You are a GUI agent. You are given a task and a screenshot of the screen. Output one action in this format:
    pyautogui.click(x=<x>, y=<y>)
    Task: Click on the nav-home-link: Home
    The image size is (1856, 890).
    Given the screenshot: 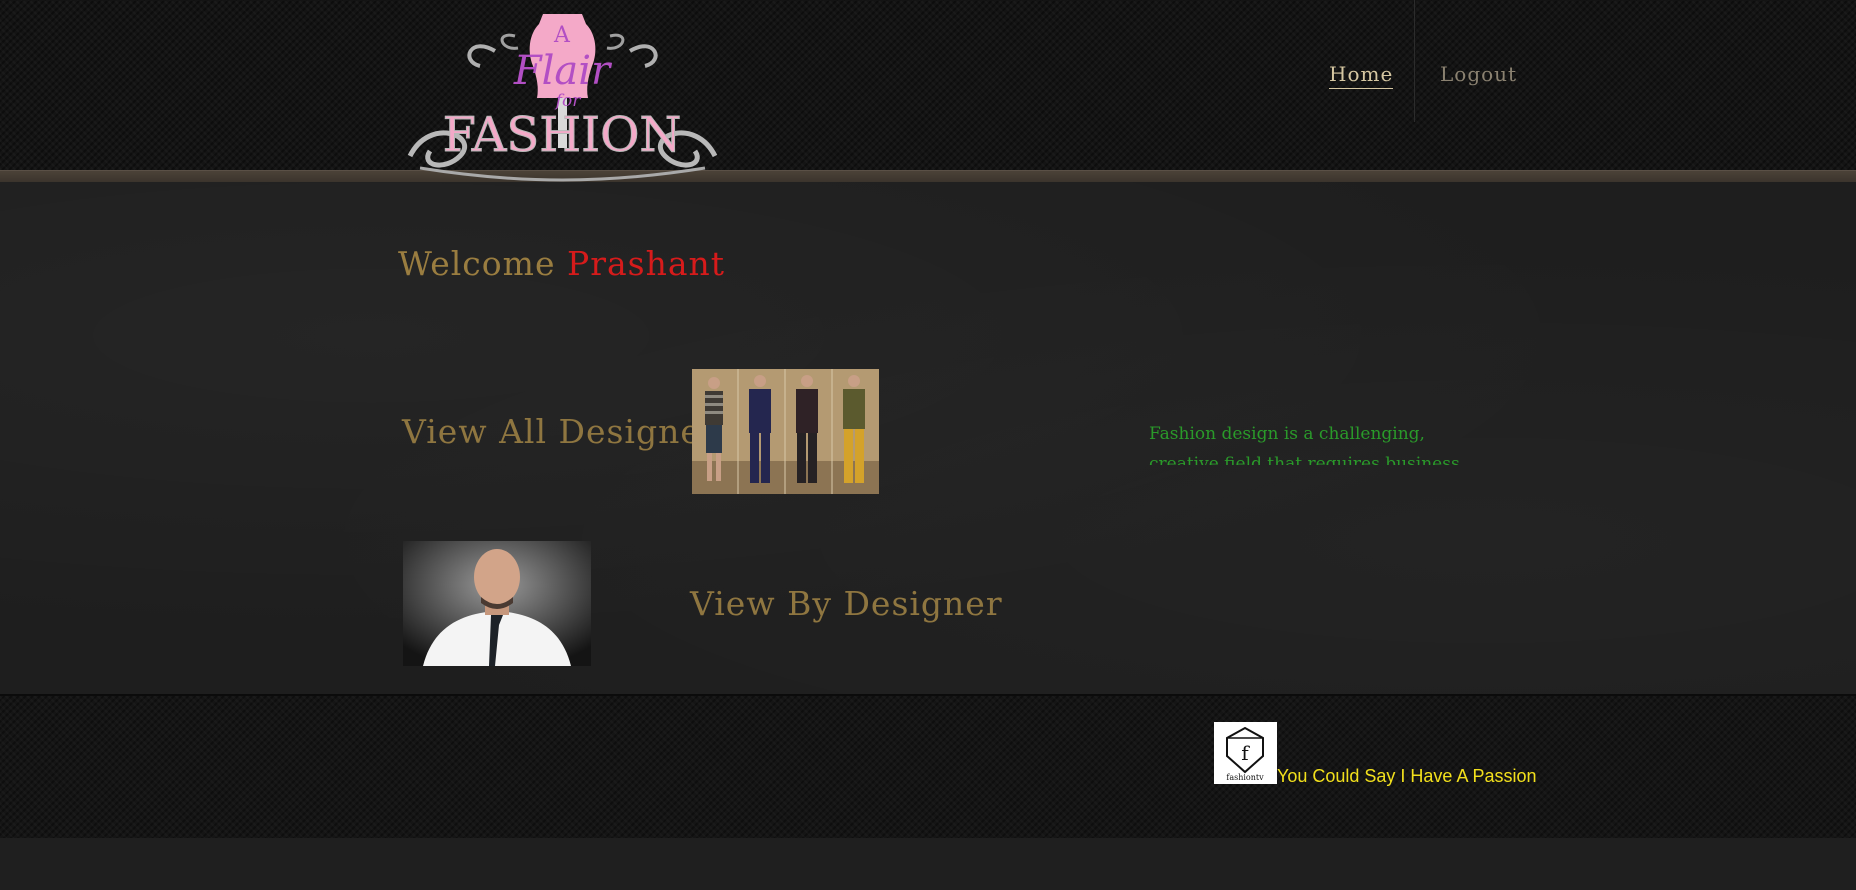 What is the action you would take?
    pyautogui.click(x=1361, y=75)
    